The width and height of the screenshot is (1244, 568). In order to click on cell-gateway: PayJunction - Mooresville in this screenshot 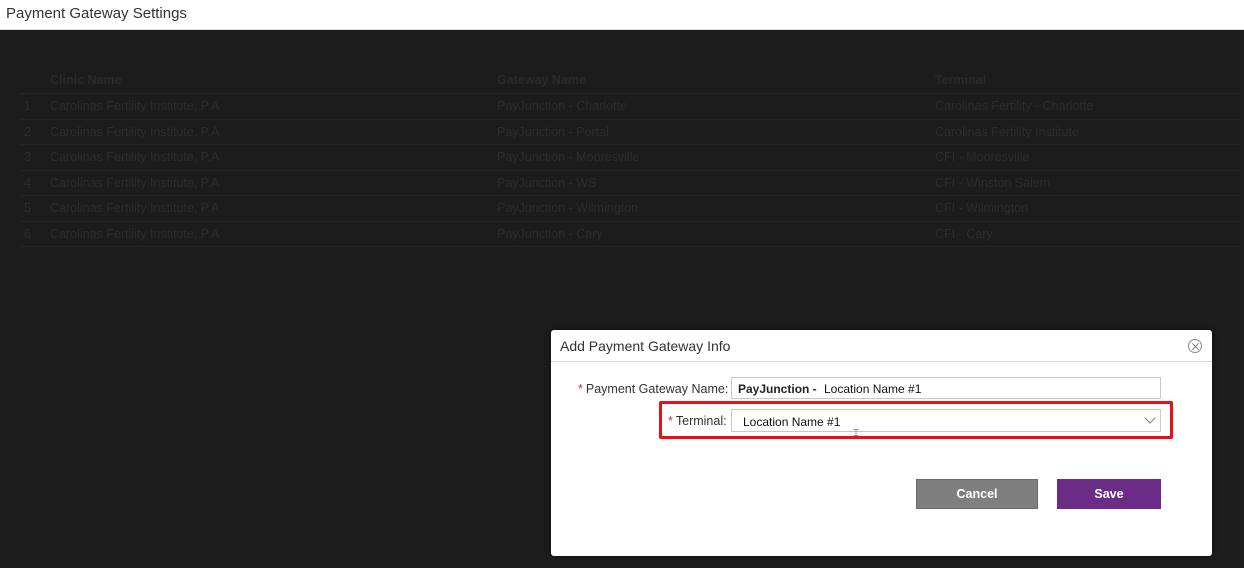, I will do `click(716, 157)`.